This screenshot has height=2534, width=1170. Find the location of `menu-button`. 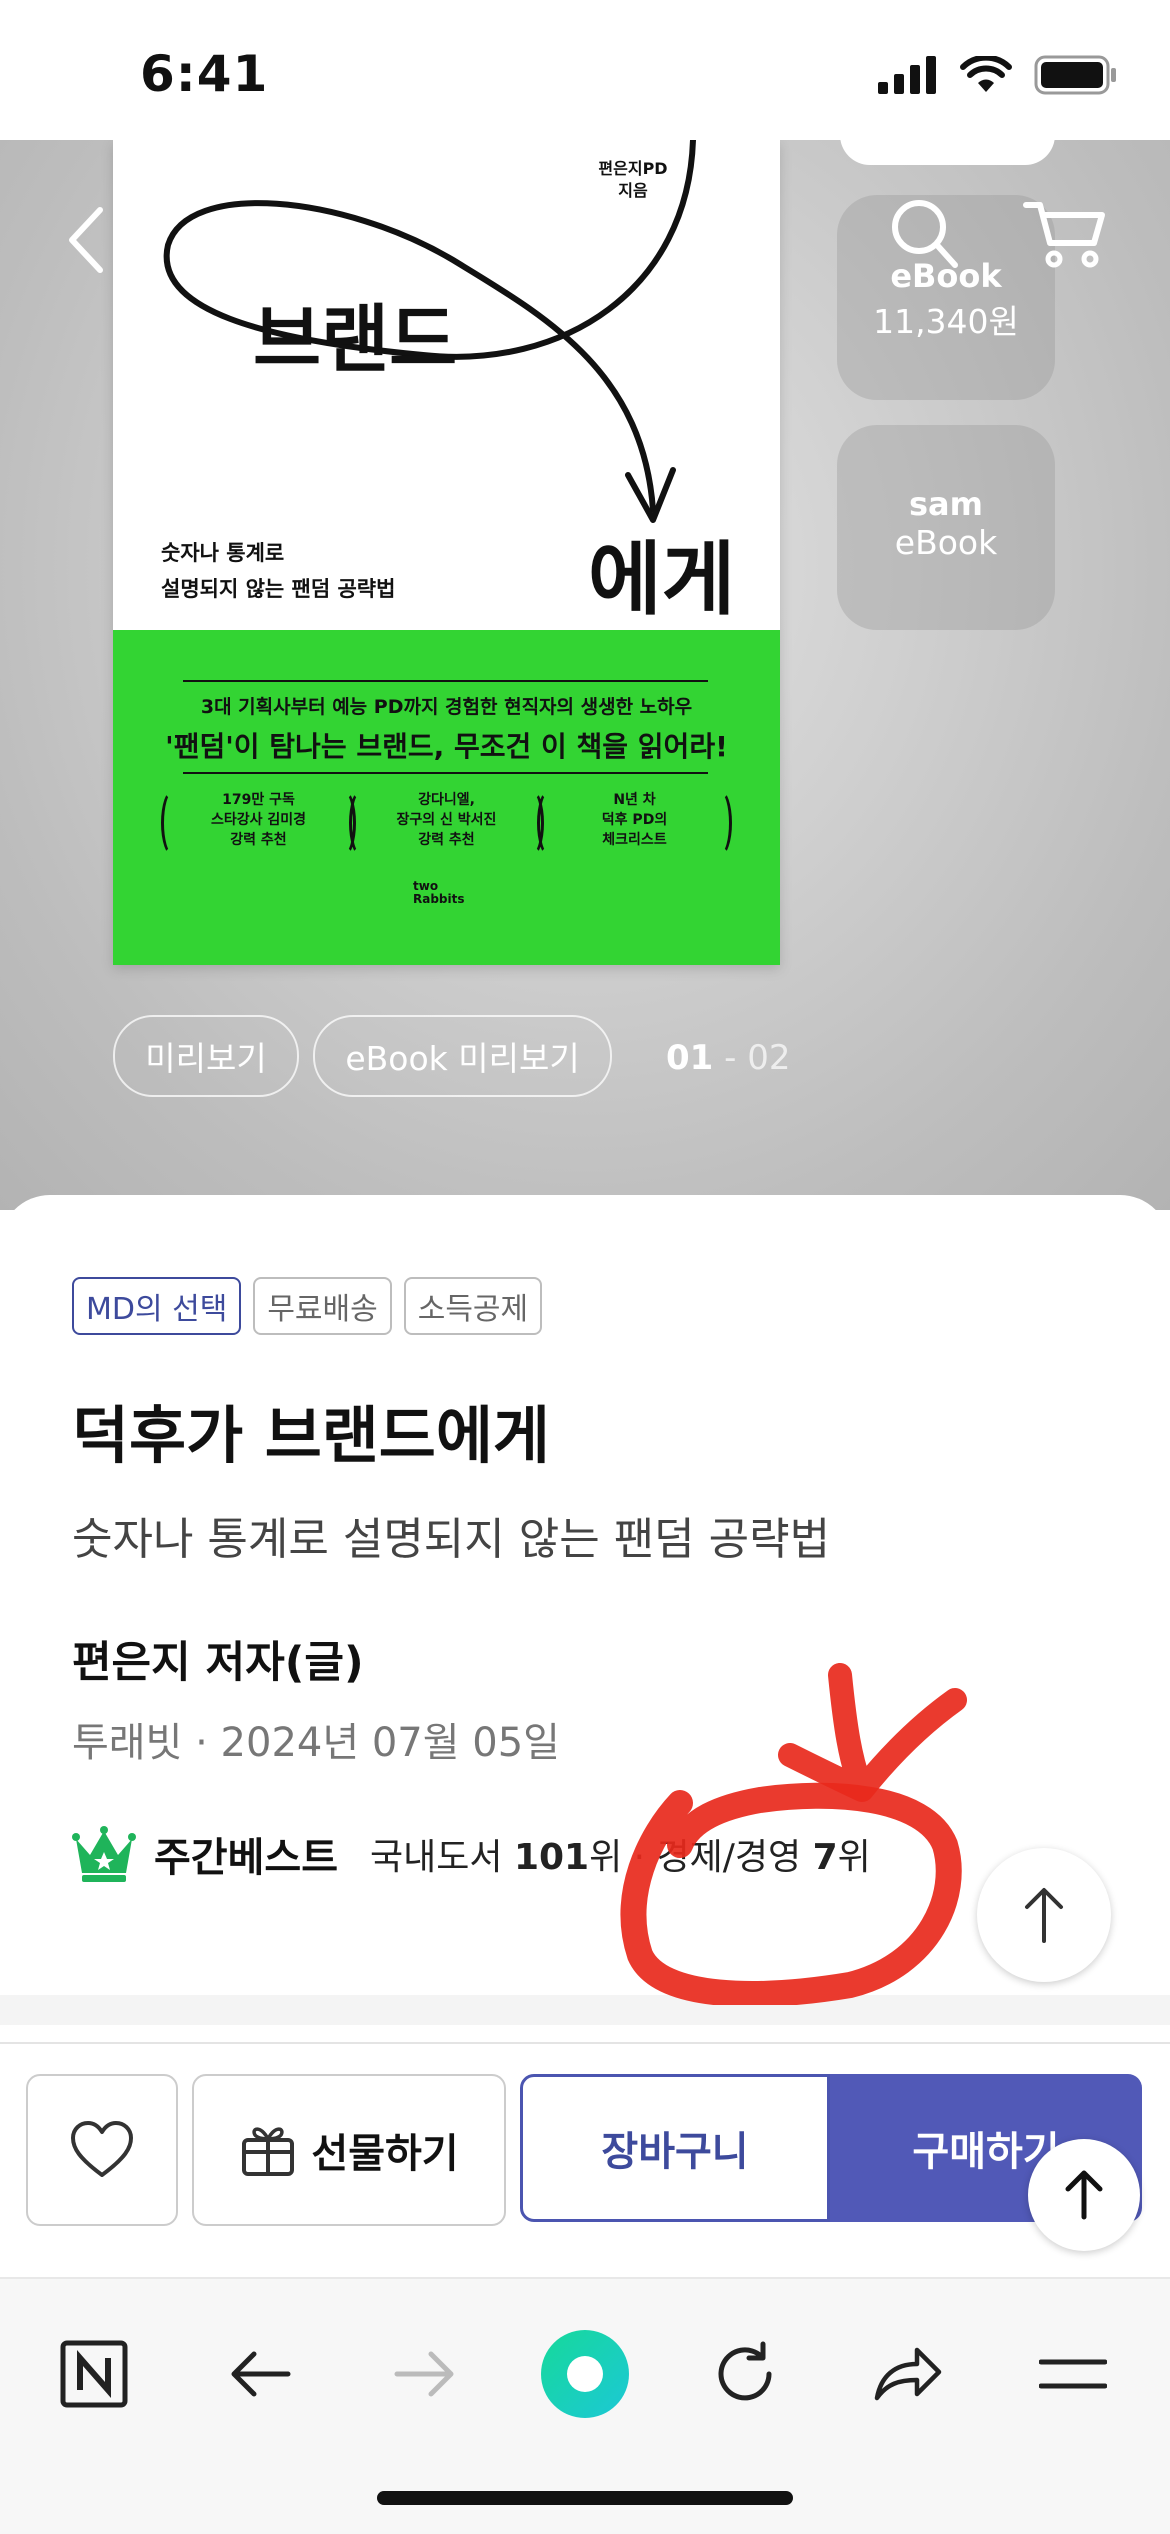

menu-button is located at coordinates (1073, 2374).